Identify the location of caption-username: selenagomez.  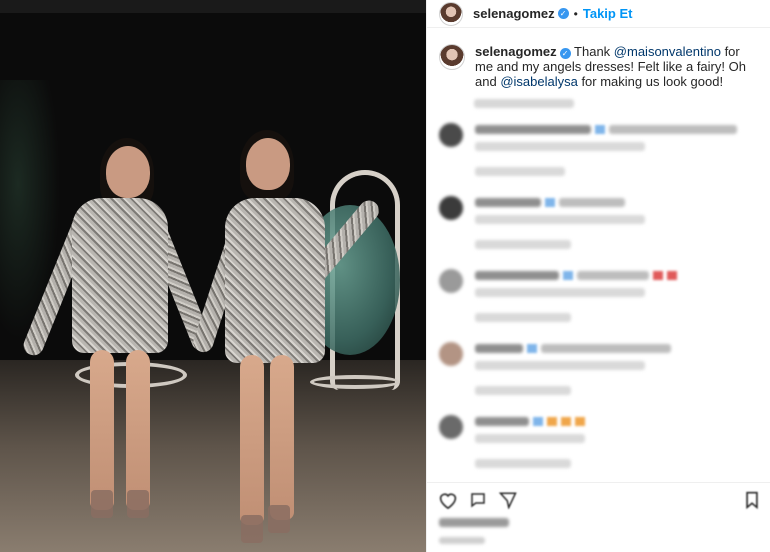
(516, 51).